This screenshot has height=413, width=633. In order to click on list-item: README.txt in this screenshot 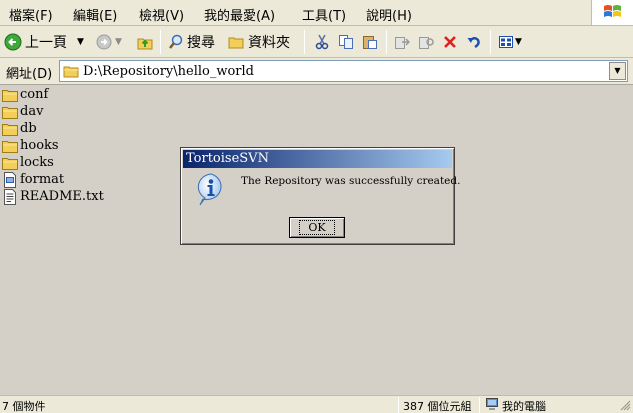, I will do `click(53, 196)`.